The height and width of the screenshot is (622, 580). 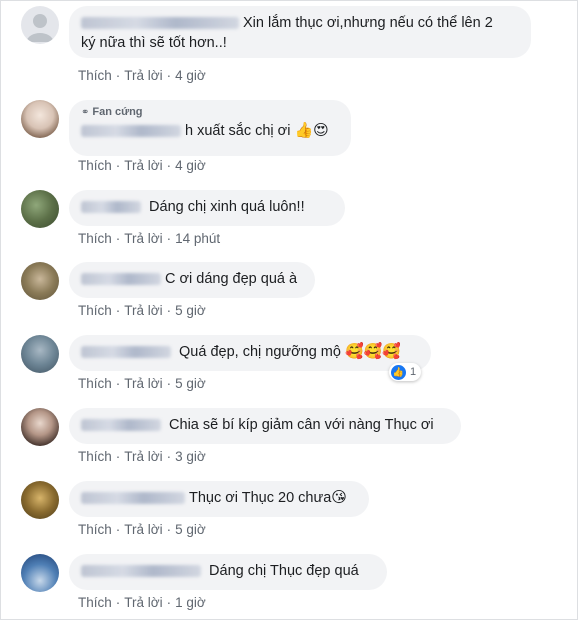 I want to click on emoji: 🥰🥰🥰, so click(x=372, y=351).